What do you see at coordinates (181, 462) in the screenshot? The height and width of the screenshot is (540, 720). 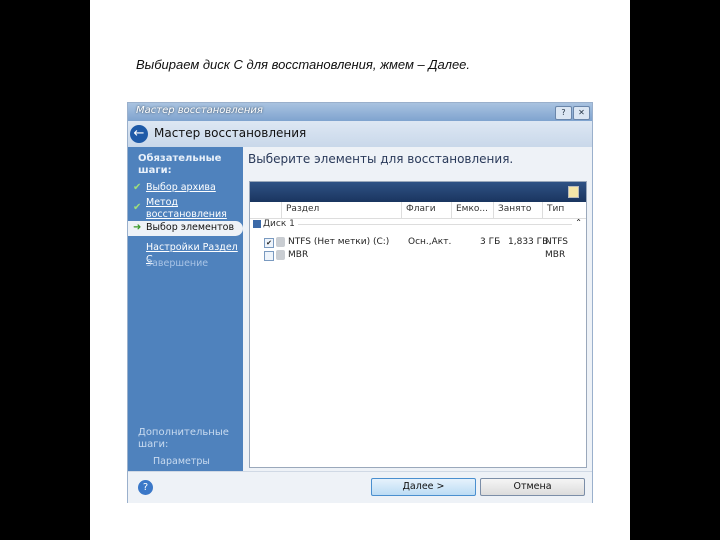 I see `step-parameters: Параметры` at bounding box center [181, 462].